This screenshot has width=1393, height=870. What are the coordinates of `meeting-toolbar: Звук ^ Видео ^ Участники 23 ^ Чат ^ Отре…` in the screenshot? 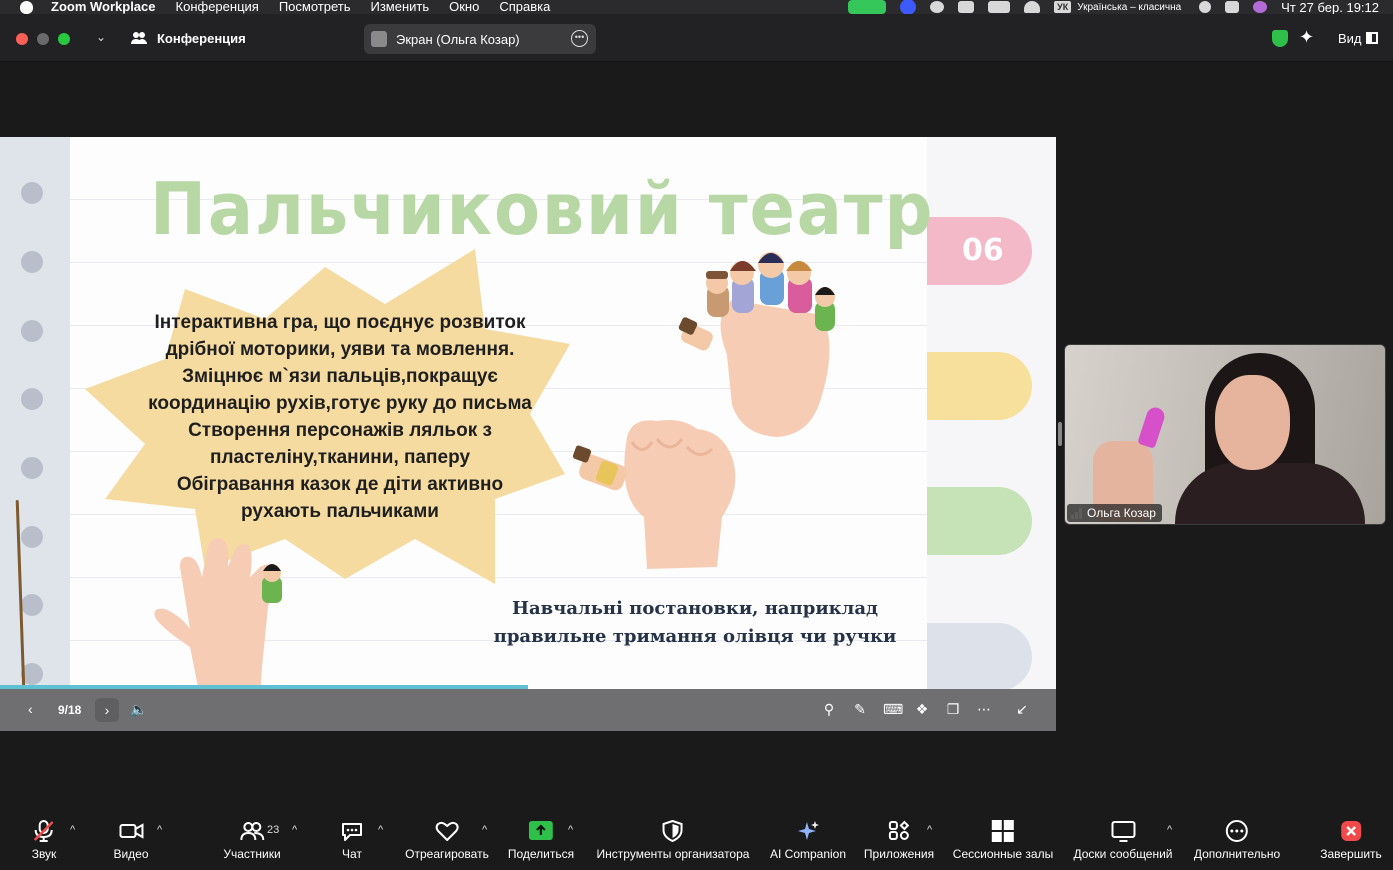 It's located at (696, 840).